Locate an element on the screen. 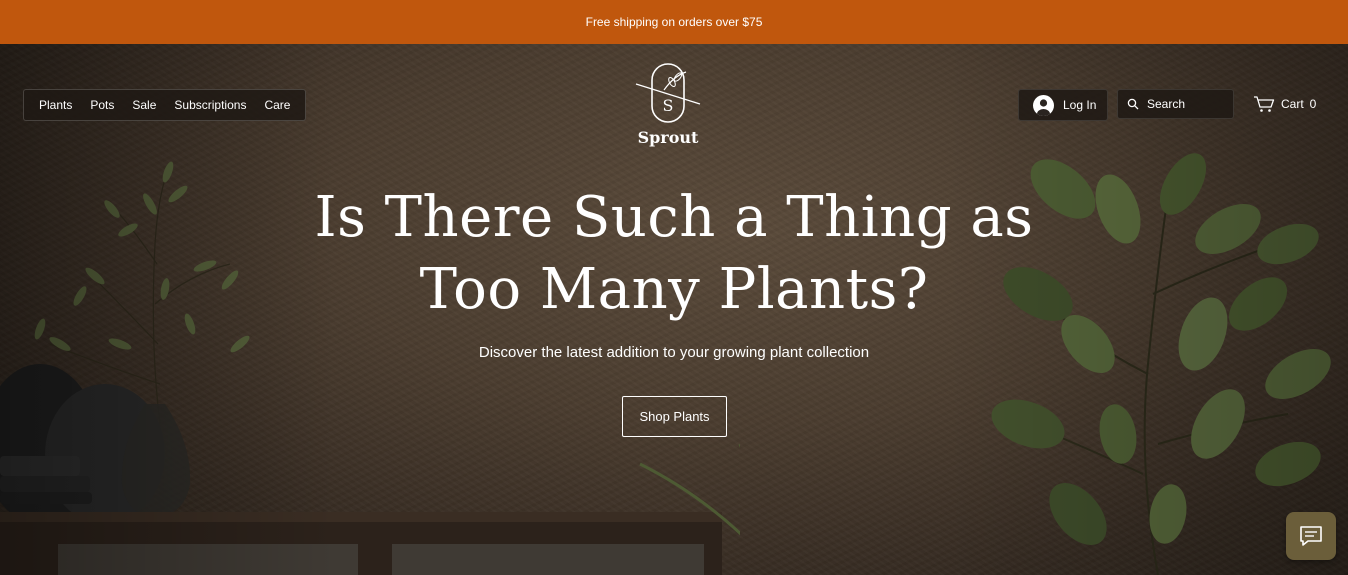  avatar-icon is located at coordinates (1043, 105).